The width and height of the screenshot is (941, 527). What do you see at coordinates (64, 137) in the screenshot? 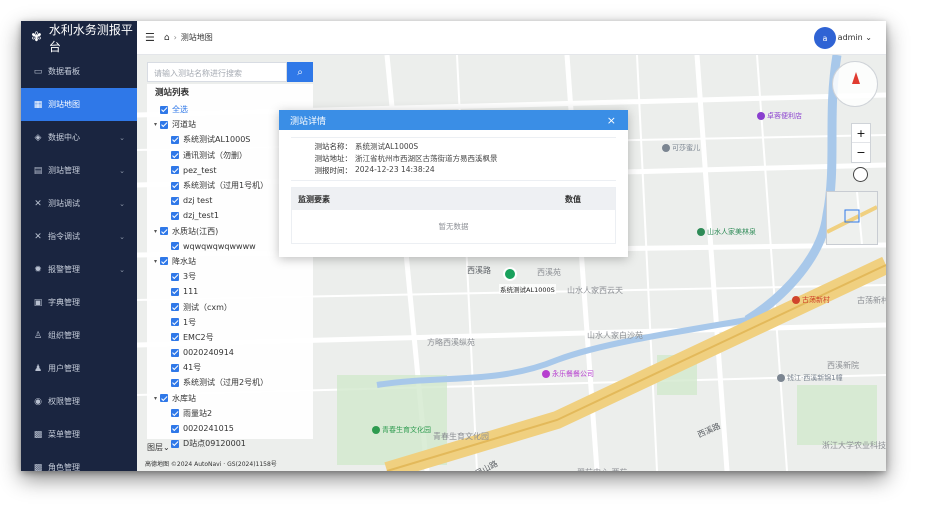
I see `sidebar-item-label: 数据中心` at bounding box center [64, 137].